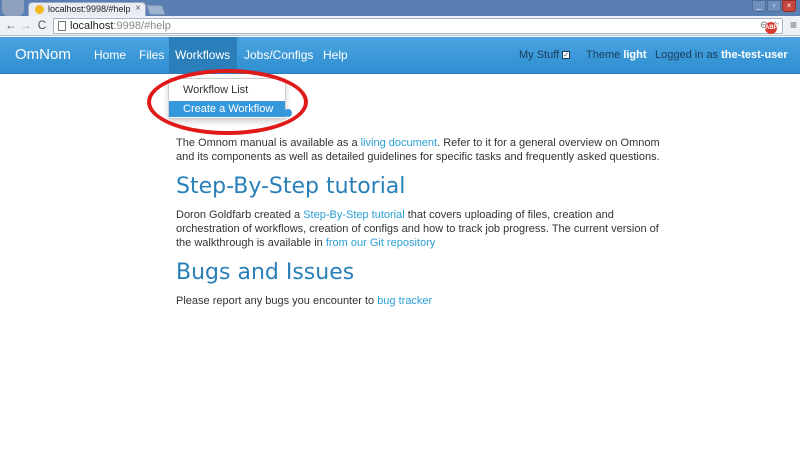 Image resolution: width=800 pixels, height=450 pixels. Describe the element at coordinates (42, 25) in the screenshot. I see `reload-icon: C` at that location.